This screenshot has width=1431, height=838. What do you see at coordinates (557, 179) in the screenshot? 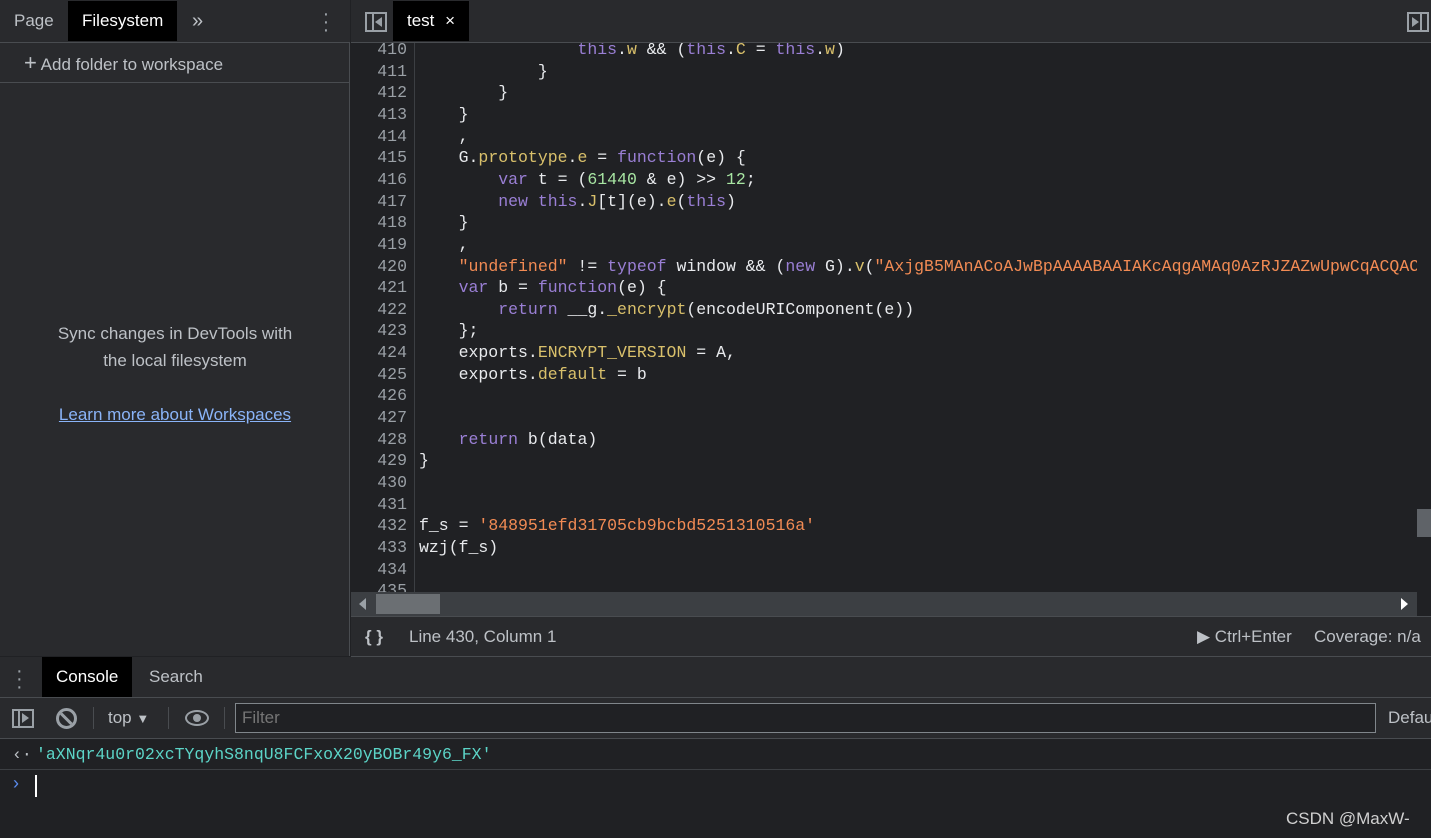
I see `code-token: t = (` at bounding box center [557, 179].